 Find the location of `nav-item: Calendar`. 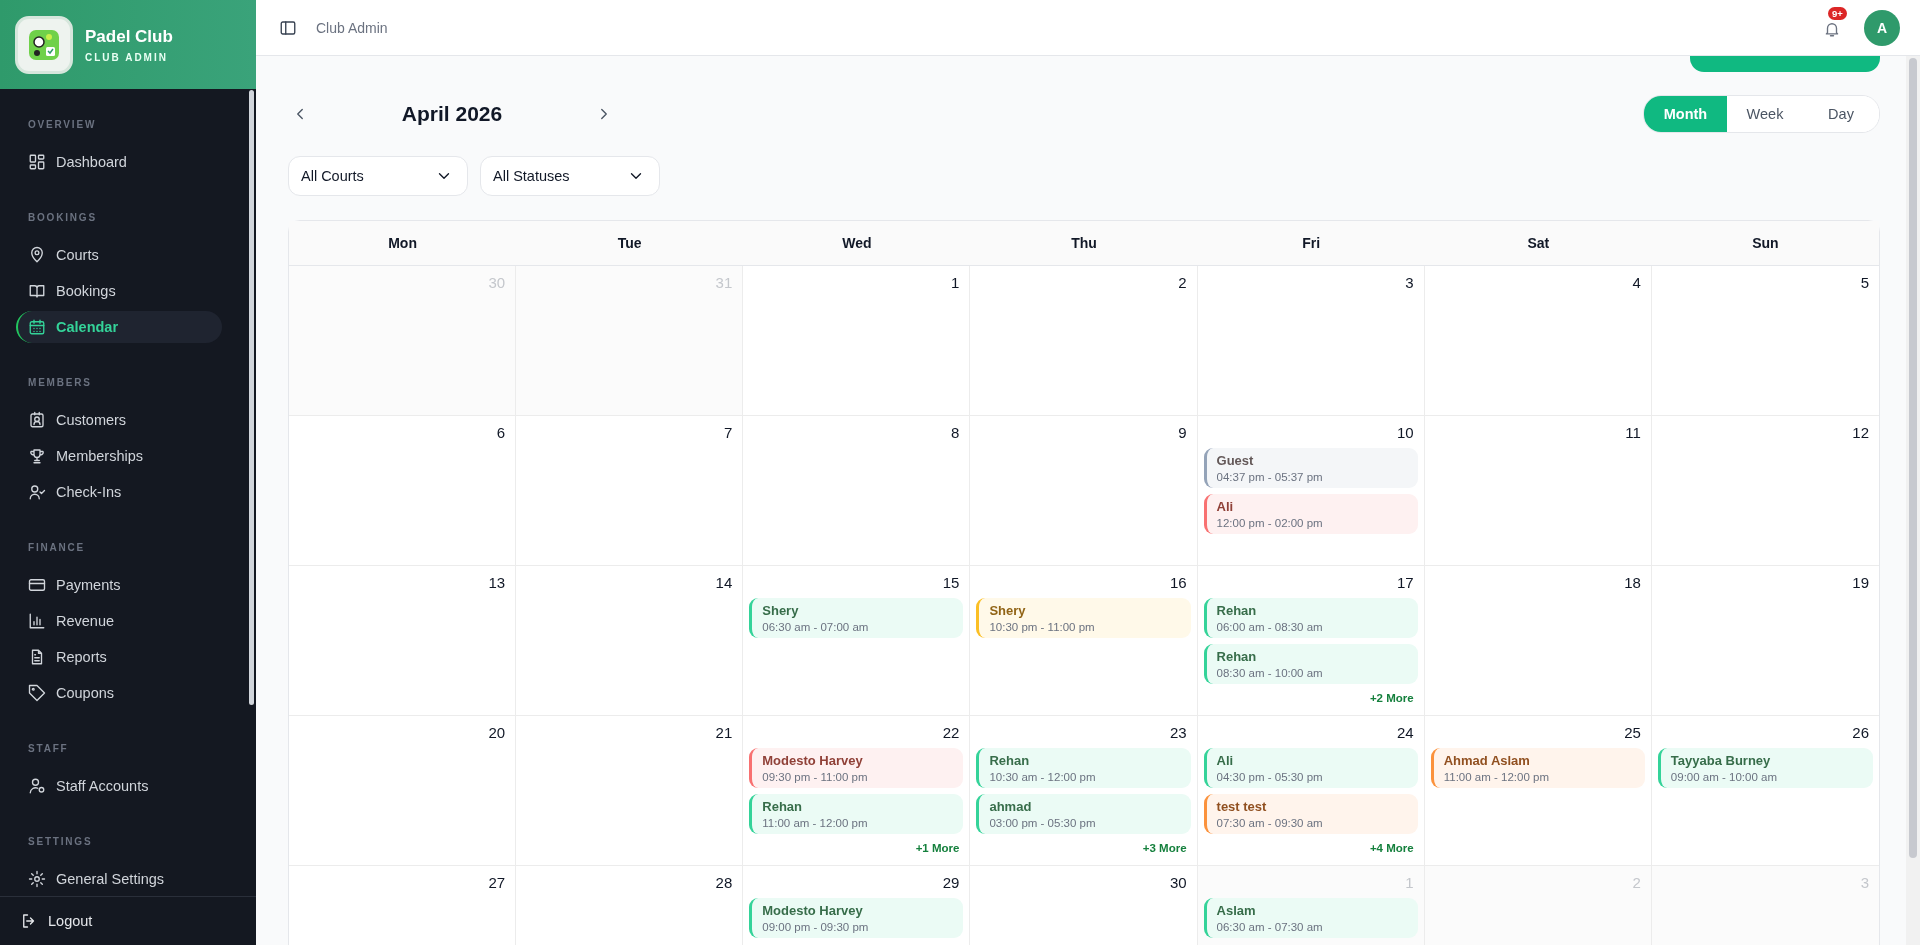

nav-item: Calendar is located at coordinates (119, 327).